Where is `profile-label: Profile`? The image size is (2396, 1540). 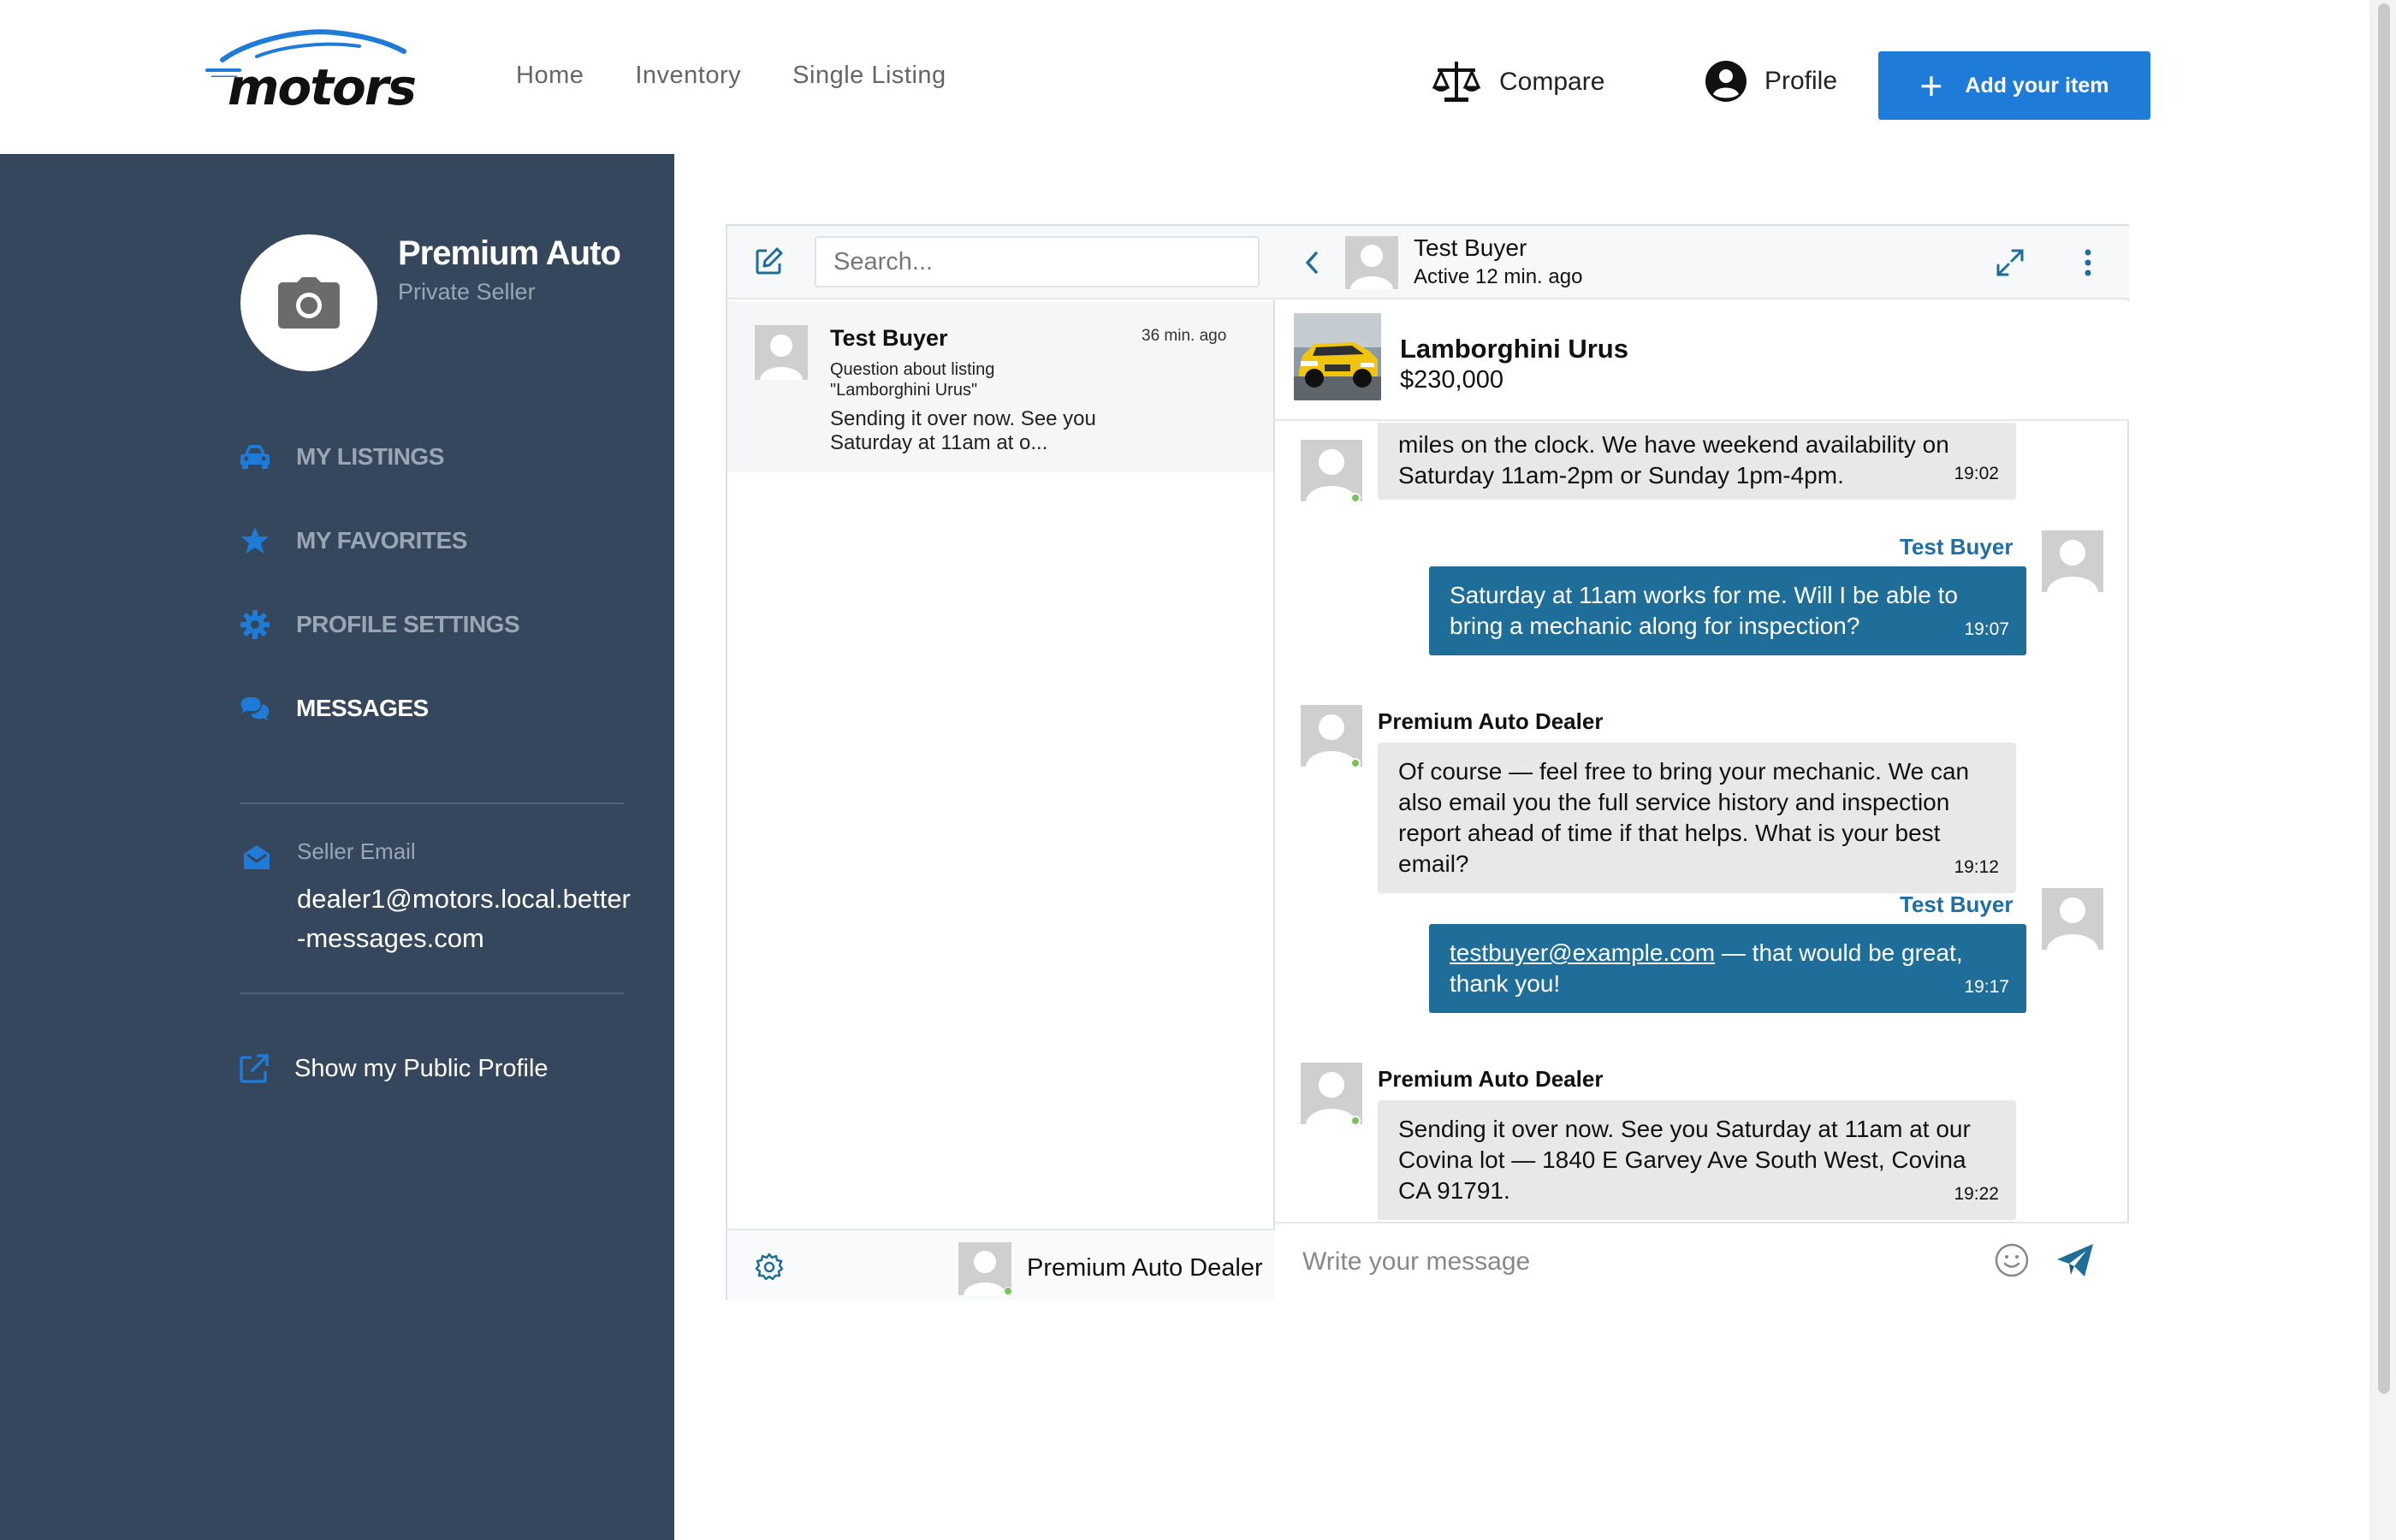
profile-label: Profile is located at coordinates (1801, 81).